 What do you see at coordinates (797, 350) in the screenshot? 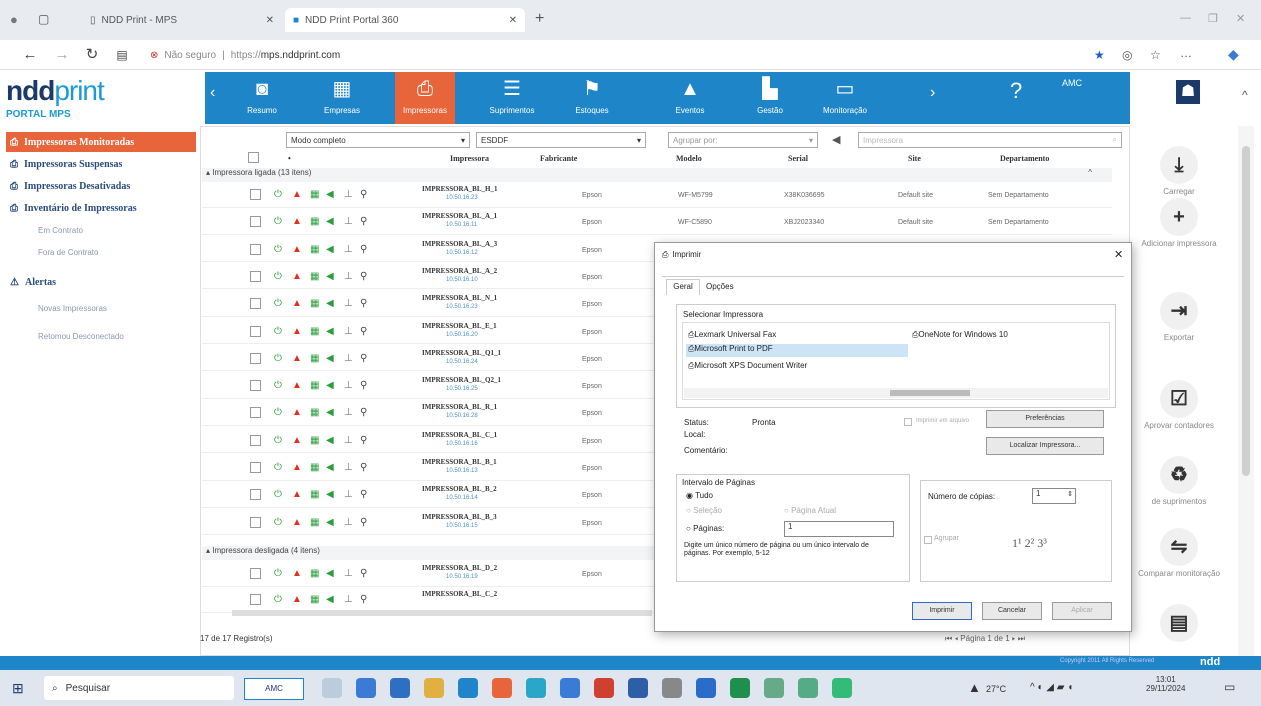
I see `printer-item-pdf: ⎙Microsoft Print to PDF` at bounding box center [797, 350].